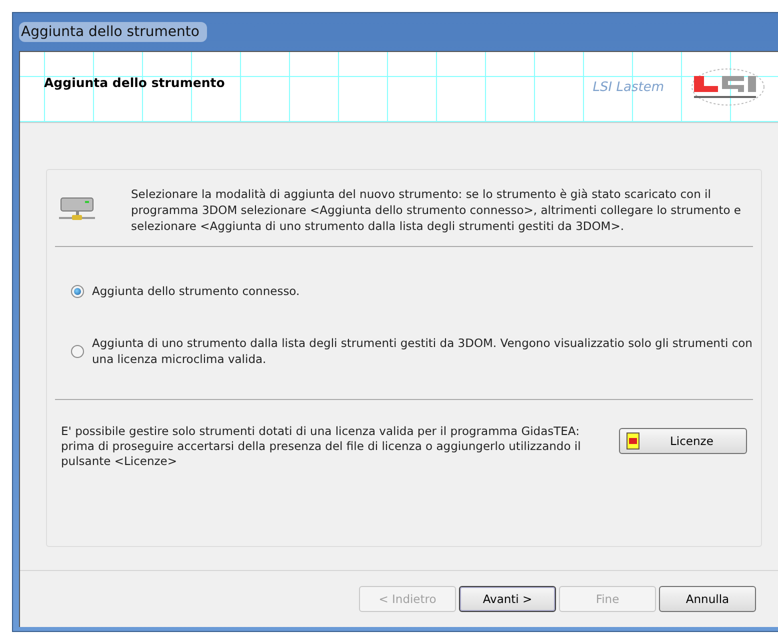 The image size is (778, 636). What do you see at coordinates (707, 599) in the screenshot?
I see `wizard-button: Annulla` at bounding box center [707, 599].